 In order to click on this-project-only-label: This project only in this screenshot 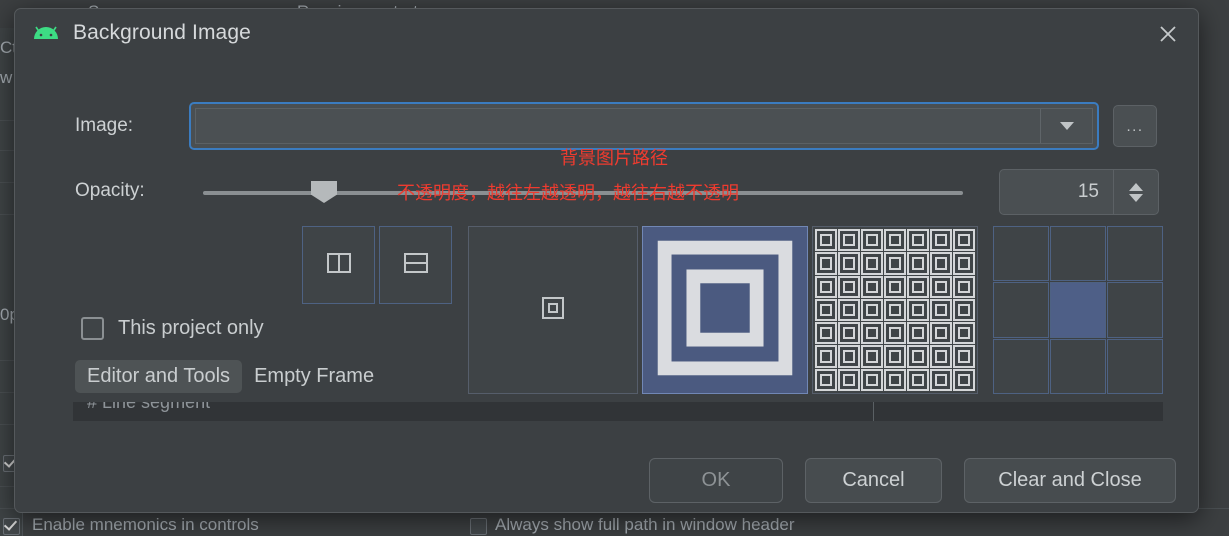, I will do `click(191, 328)`.